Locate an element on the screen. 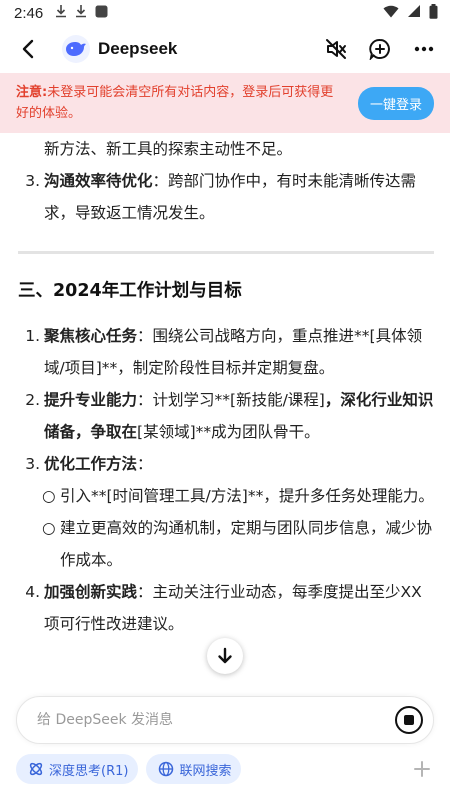 The height and width of the screenshot is (800, 450). message-input is located at coordinates (216, 720).